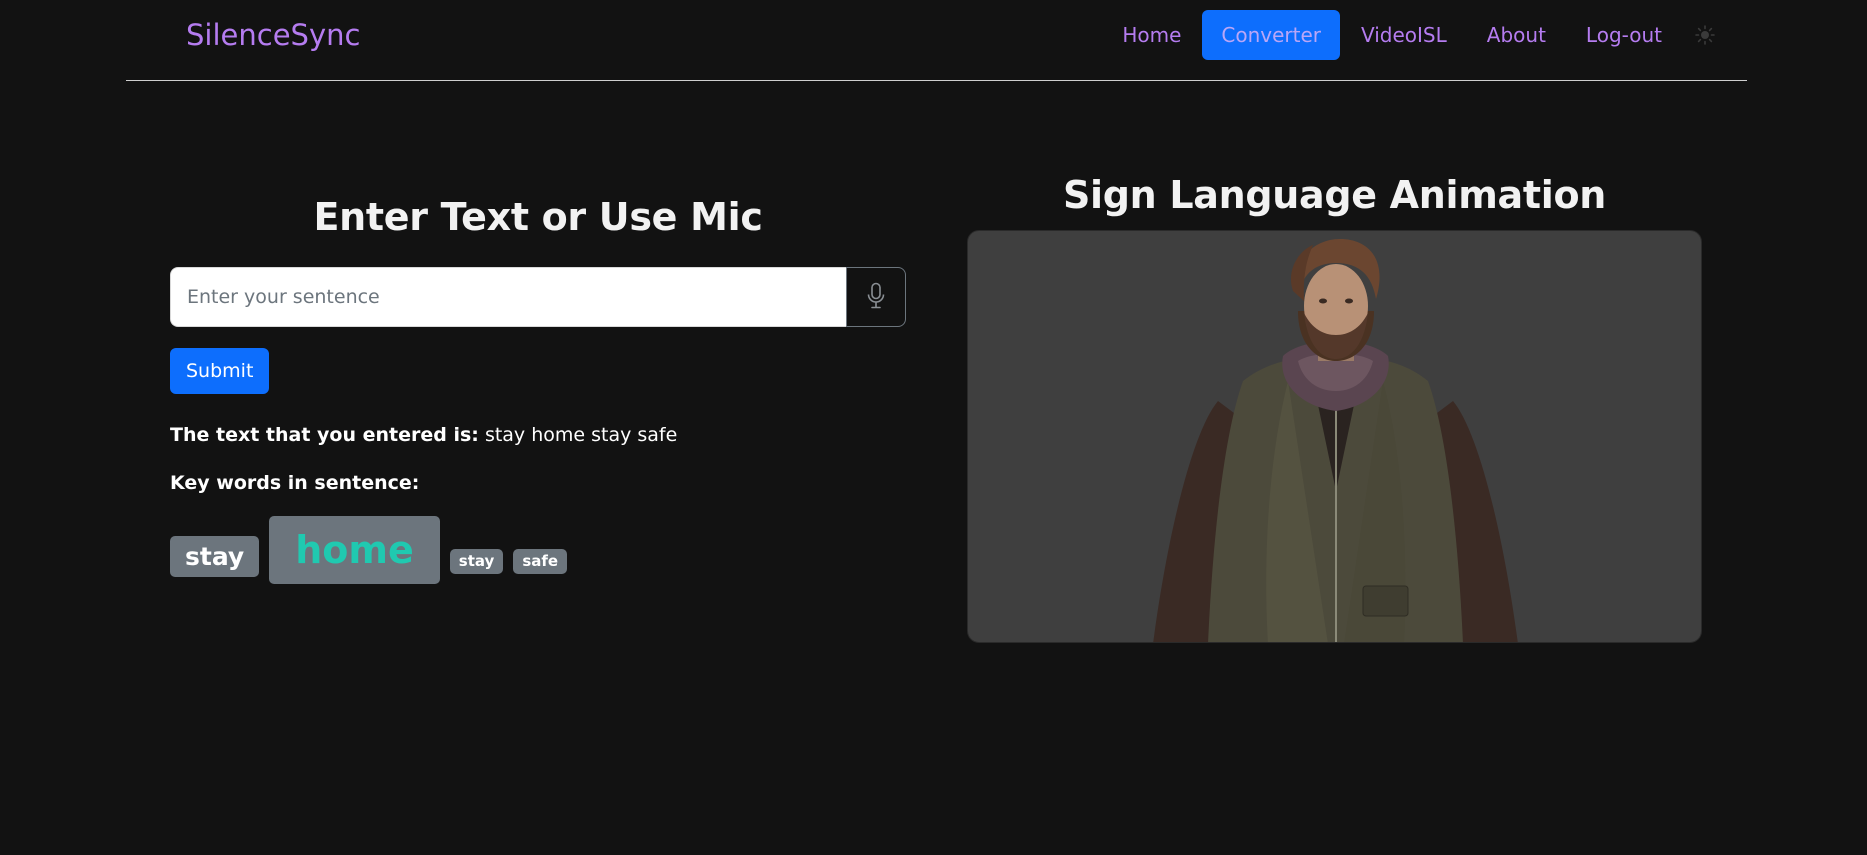  I want to click on keywords-list: stay home stay safe, so click(538, 550).